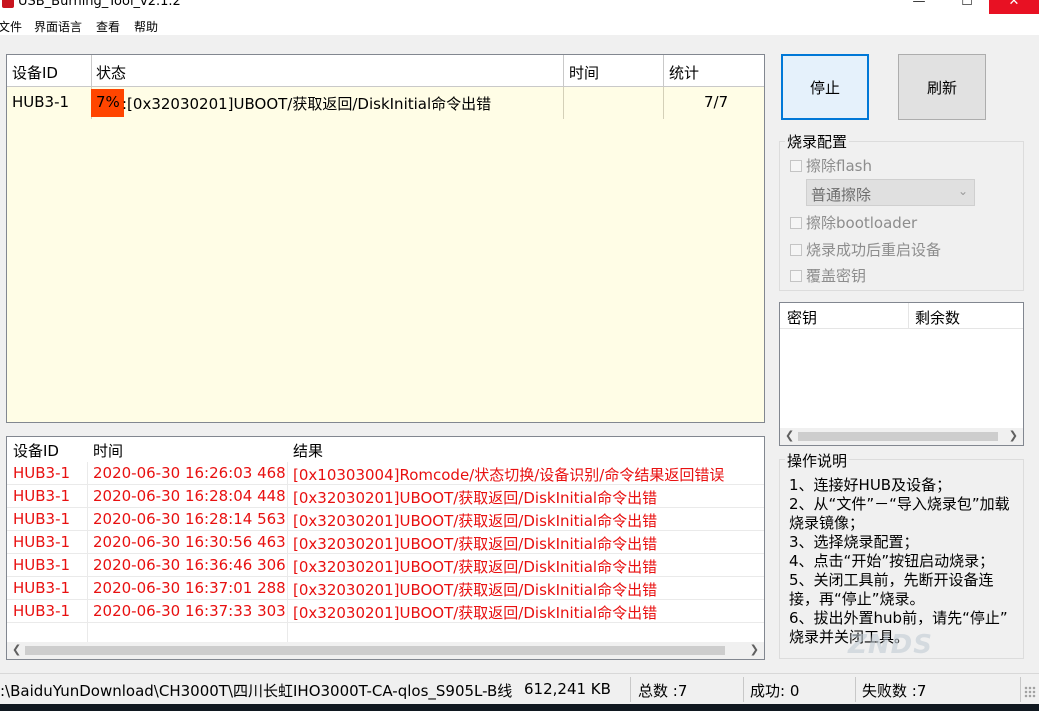 This screenshot has width=1039, height=711. What do you see at coordinates (836, 276) in the screenshot?
I see `overwrite-key-label: 覆盖密钥` at bounding box center [836, 276].